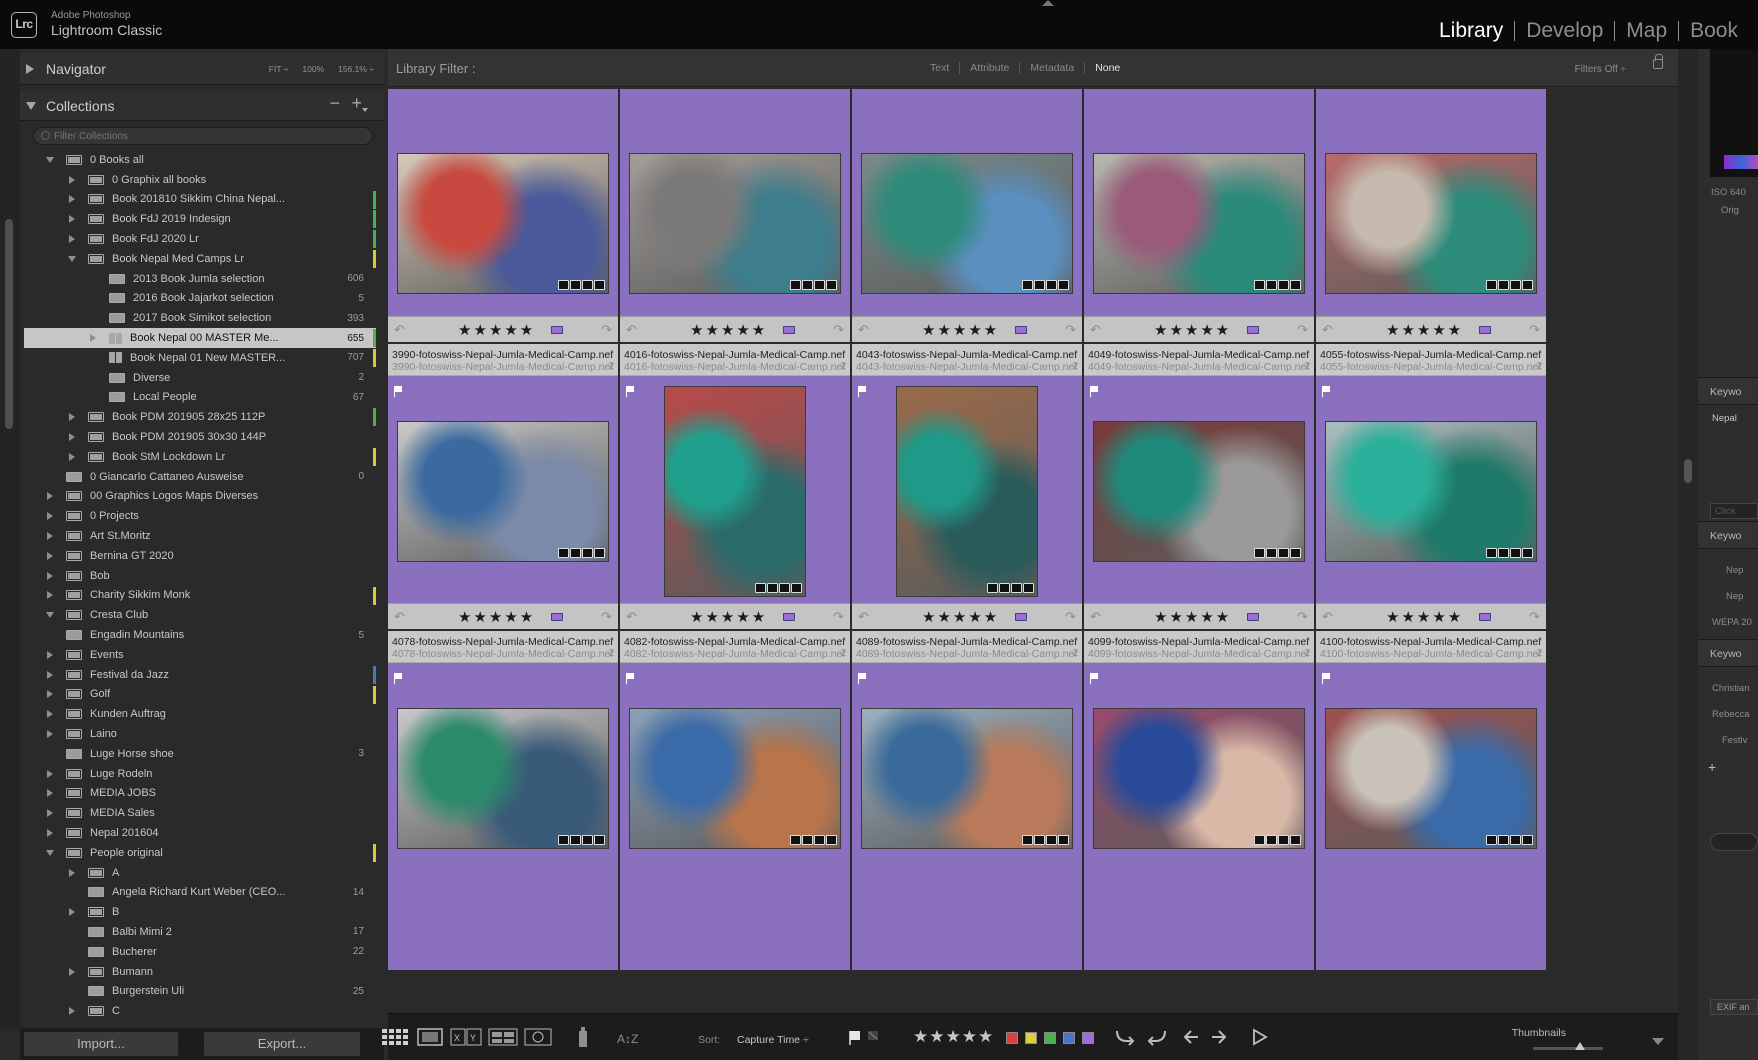 The image size is (1758, 1060). I want to click on collection-row: Bernina GT 2020, so click(200, 556).